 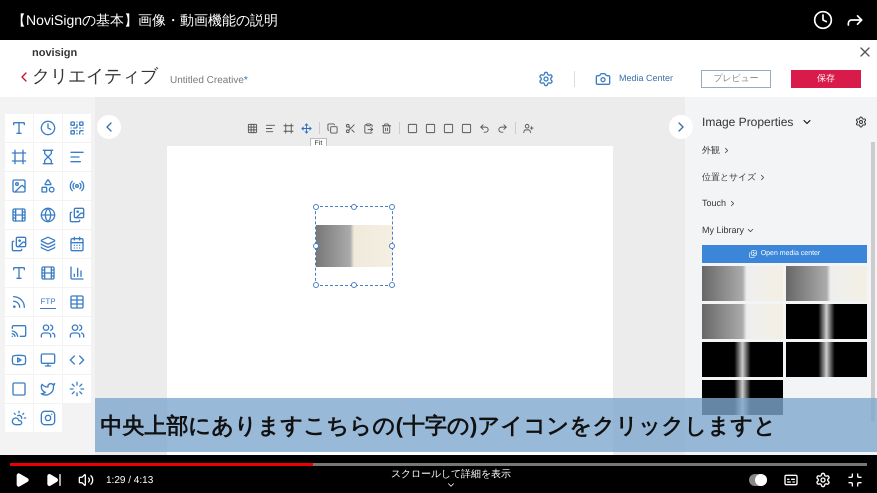 What do you see at coordinates (438, 426) in the screenshot?
I see `subtitle-text: 中央上部にありますこちらの(十字の)アイコンをクリックしますと` at bounding box center [438, 426].